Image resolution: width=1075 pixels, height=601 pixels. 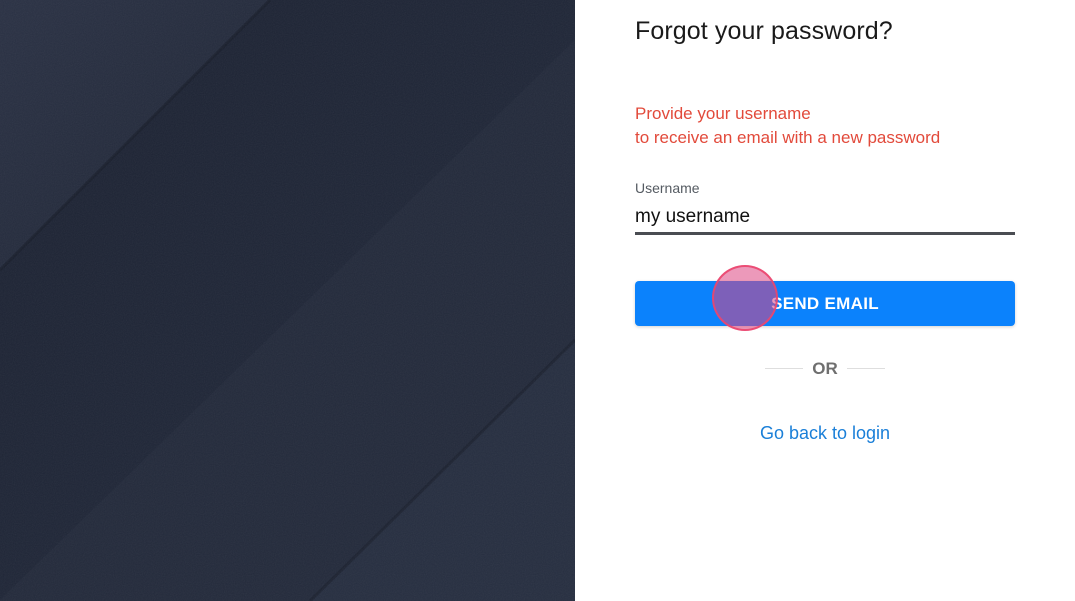 What do you see at coordinates (825, 433) in the screenshot?
I see `back-to-login-link: Go back to login` at bounding box center [825, 433].